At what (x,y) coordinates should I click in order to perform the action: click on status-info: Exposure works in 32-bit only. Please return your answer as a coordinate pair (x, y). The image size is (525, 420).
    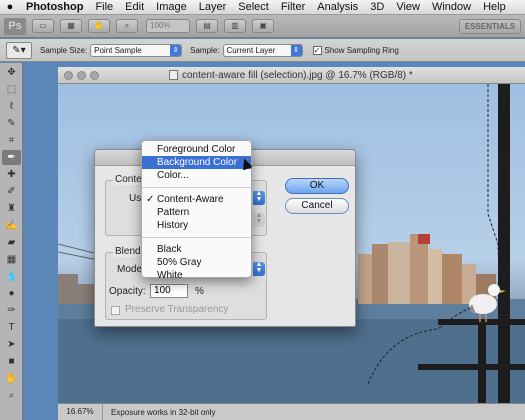
    Looking at the image, I should click on (163, 412).